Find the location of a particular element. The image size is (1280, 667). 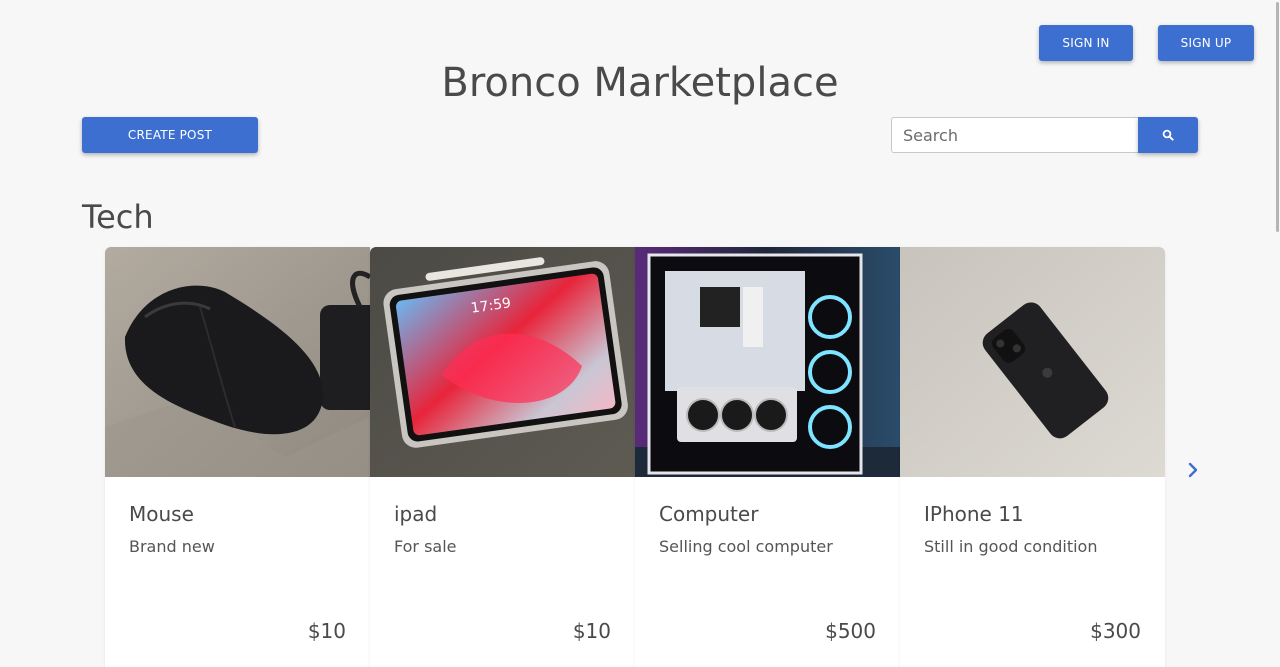

listing-name: Computer is located at coordinates (709, 514).